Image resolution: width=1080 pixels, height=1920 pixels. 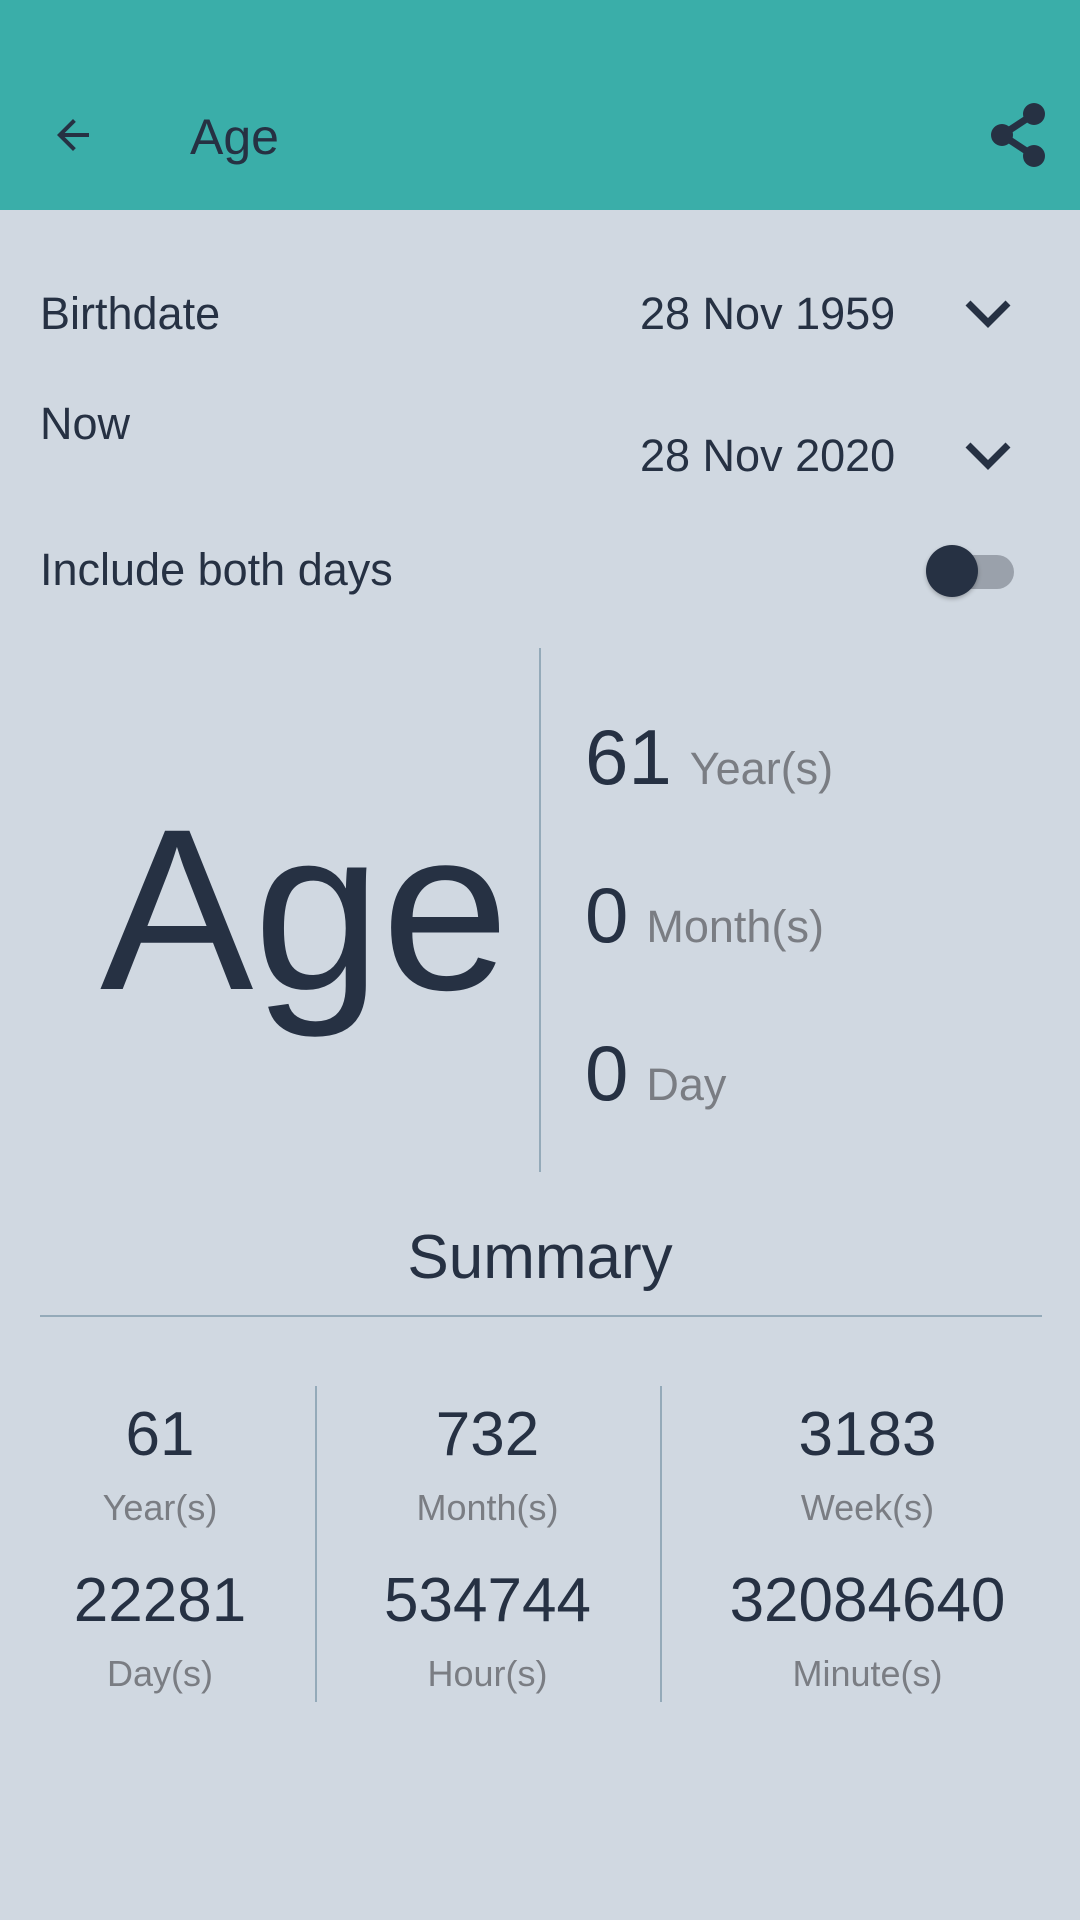 I want to click on arrow-left-icon, so click(x=73, y=135).